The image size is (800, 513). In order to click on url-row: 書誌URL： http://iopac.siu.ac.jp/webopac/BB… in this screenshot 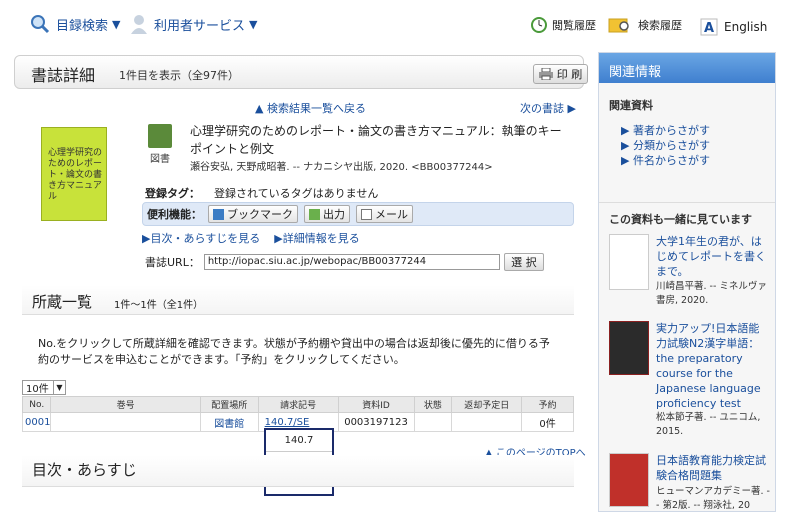, I will do `click(344, 262)`.